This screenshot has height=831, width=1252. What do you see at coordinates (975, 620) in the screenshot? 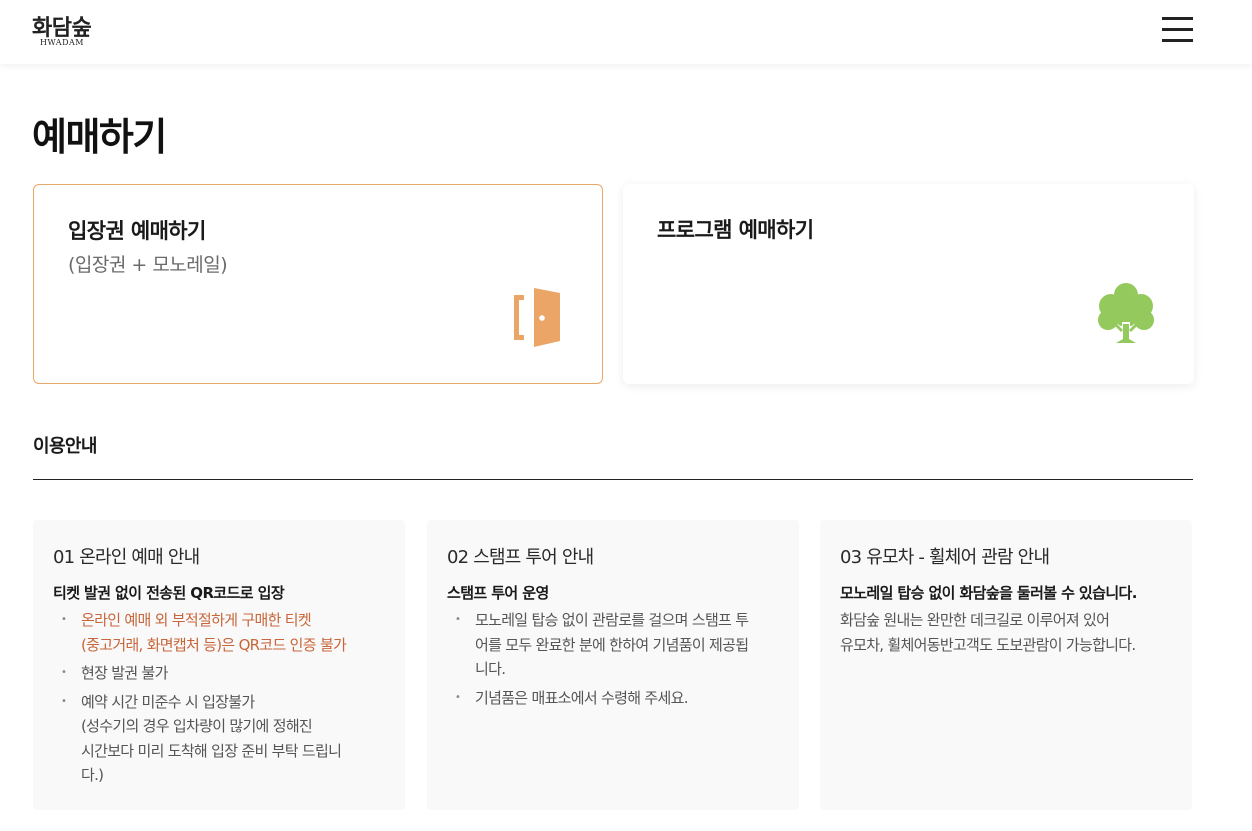
I see `info-text-line: 화담숲 원내는 완만한 데크길로 이루어져 있어` at bounding box center [975, 620].